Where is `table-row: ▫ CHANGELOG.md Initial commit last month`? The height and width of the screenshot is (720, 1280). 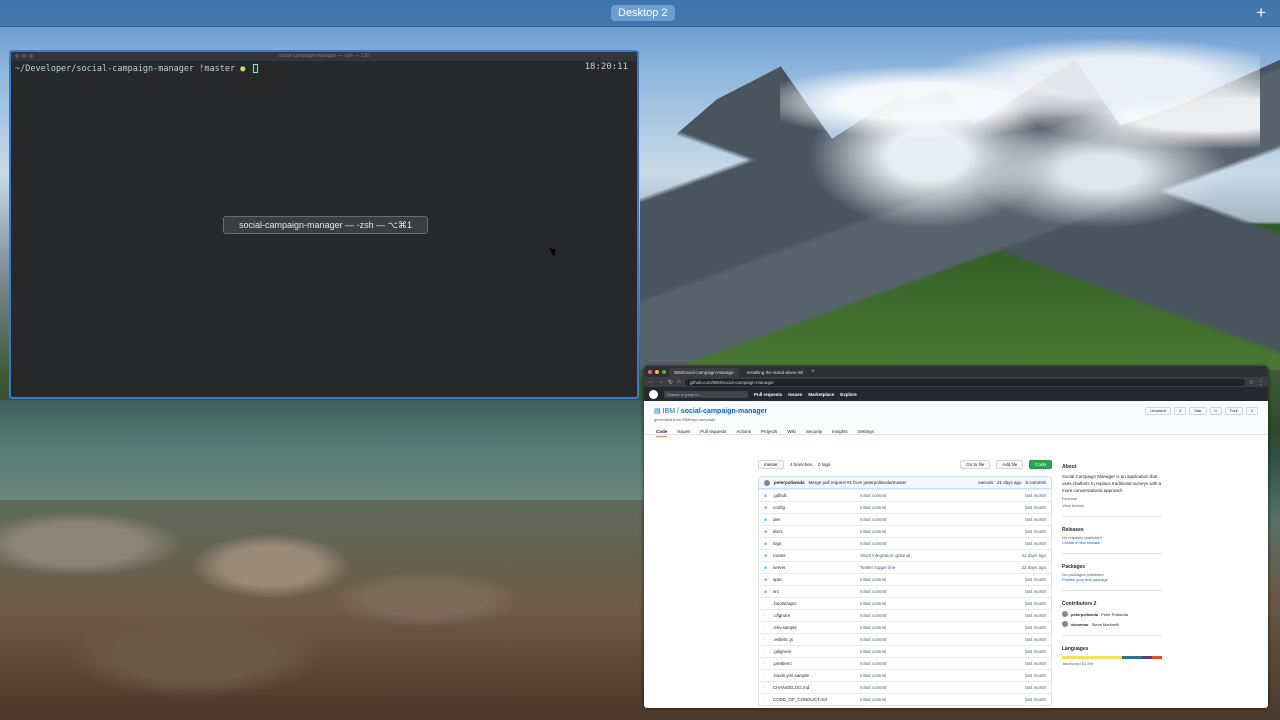 table-row: ▫ CHANGELOG.md Initial commit last month is located at coordinates (905, 687).